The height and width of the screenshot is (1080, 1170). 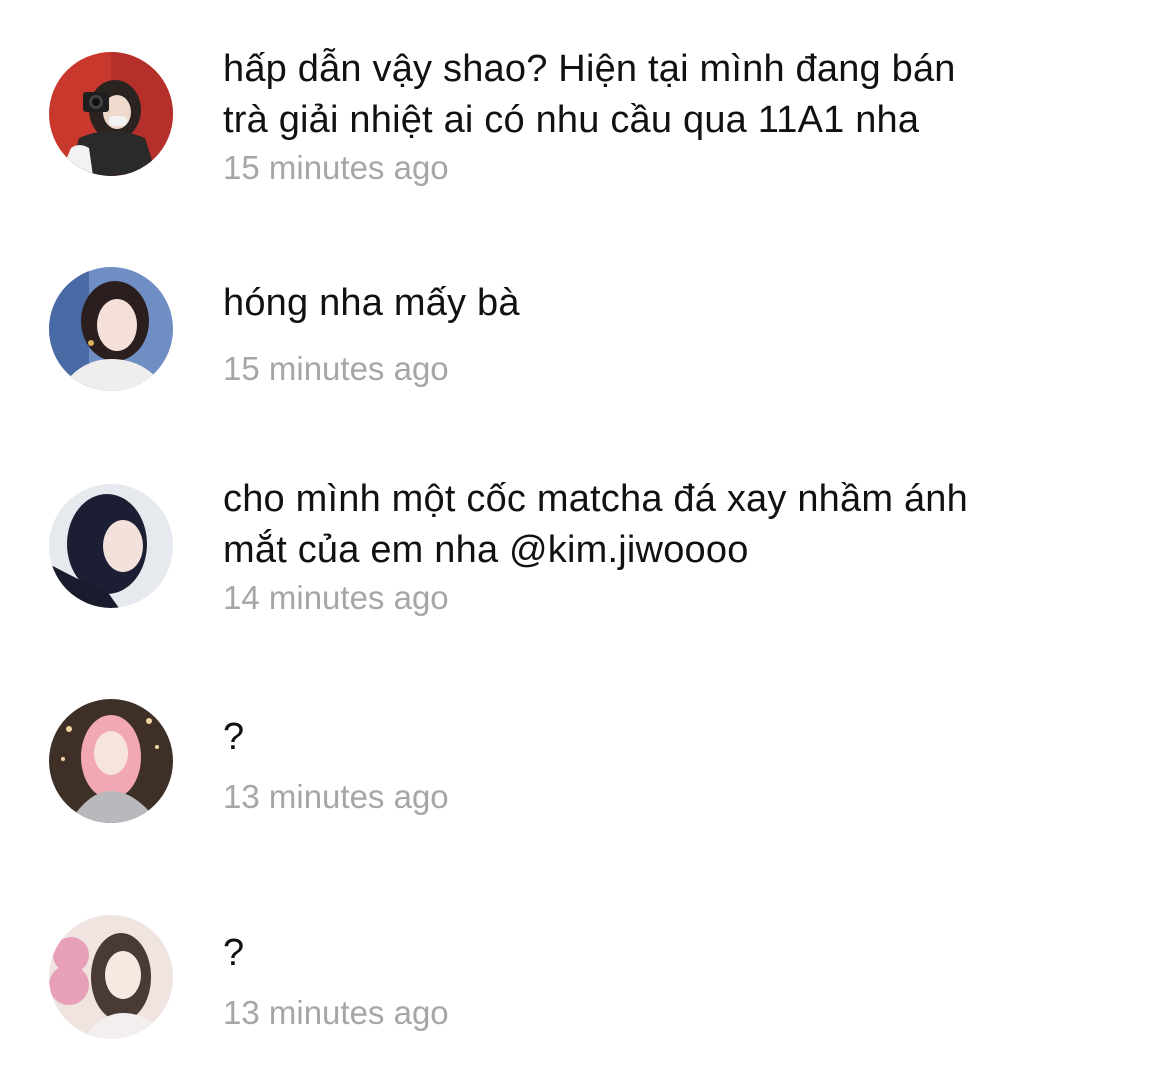 What do you see at coordinates (336, 597) in the screenshot?
I see `comment-timestamp: 14 minutes ago` at bounding box center [336, 597].